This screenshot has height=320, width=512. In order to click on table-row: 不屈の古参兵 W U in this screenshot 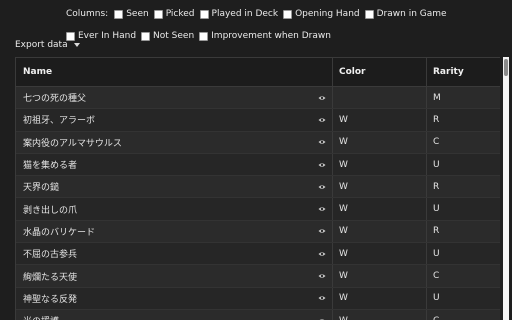, I will do `click(258, 254)`.